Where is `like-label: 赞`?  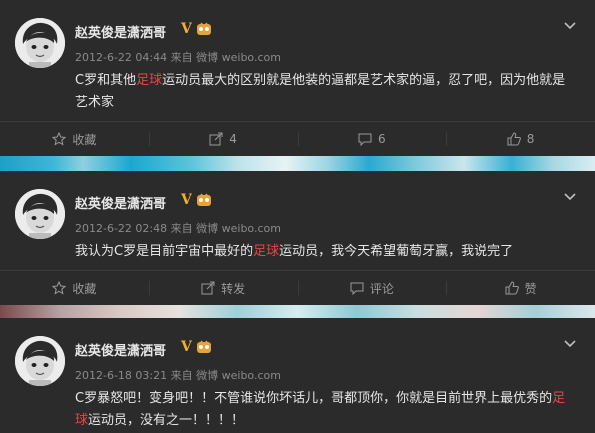 like-label: 赞 is located at coordinates (530, 288).